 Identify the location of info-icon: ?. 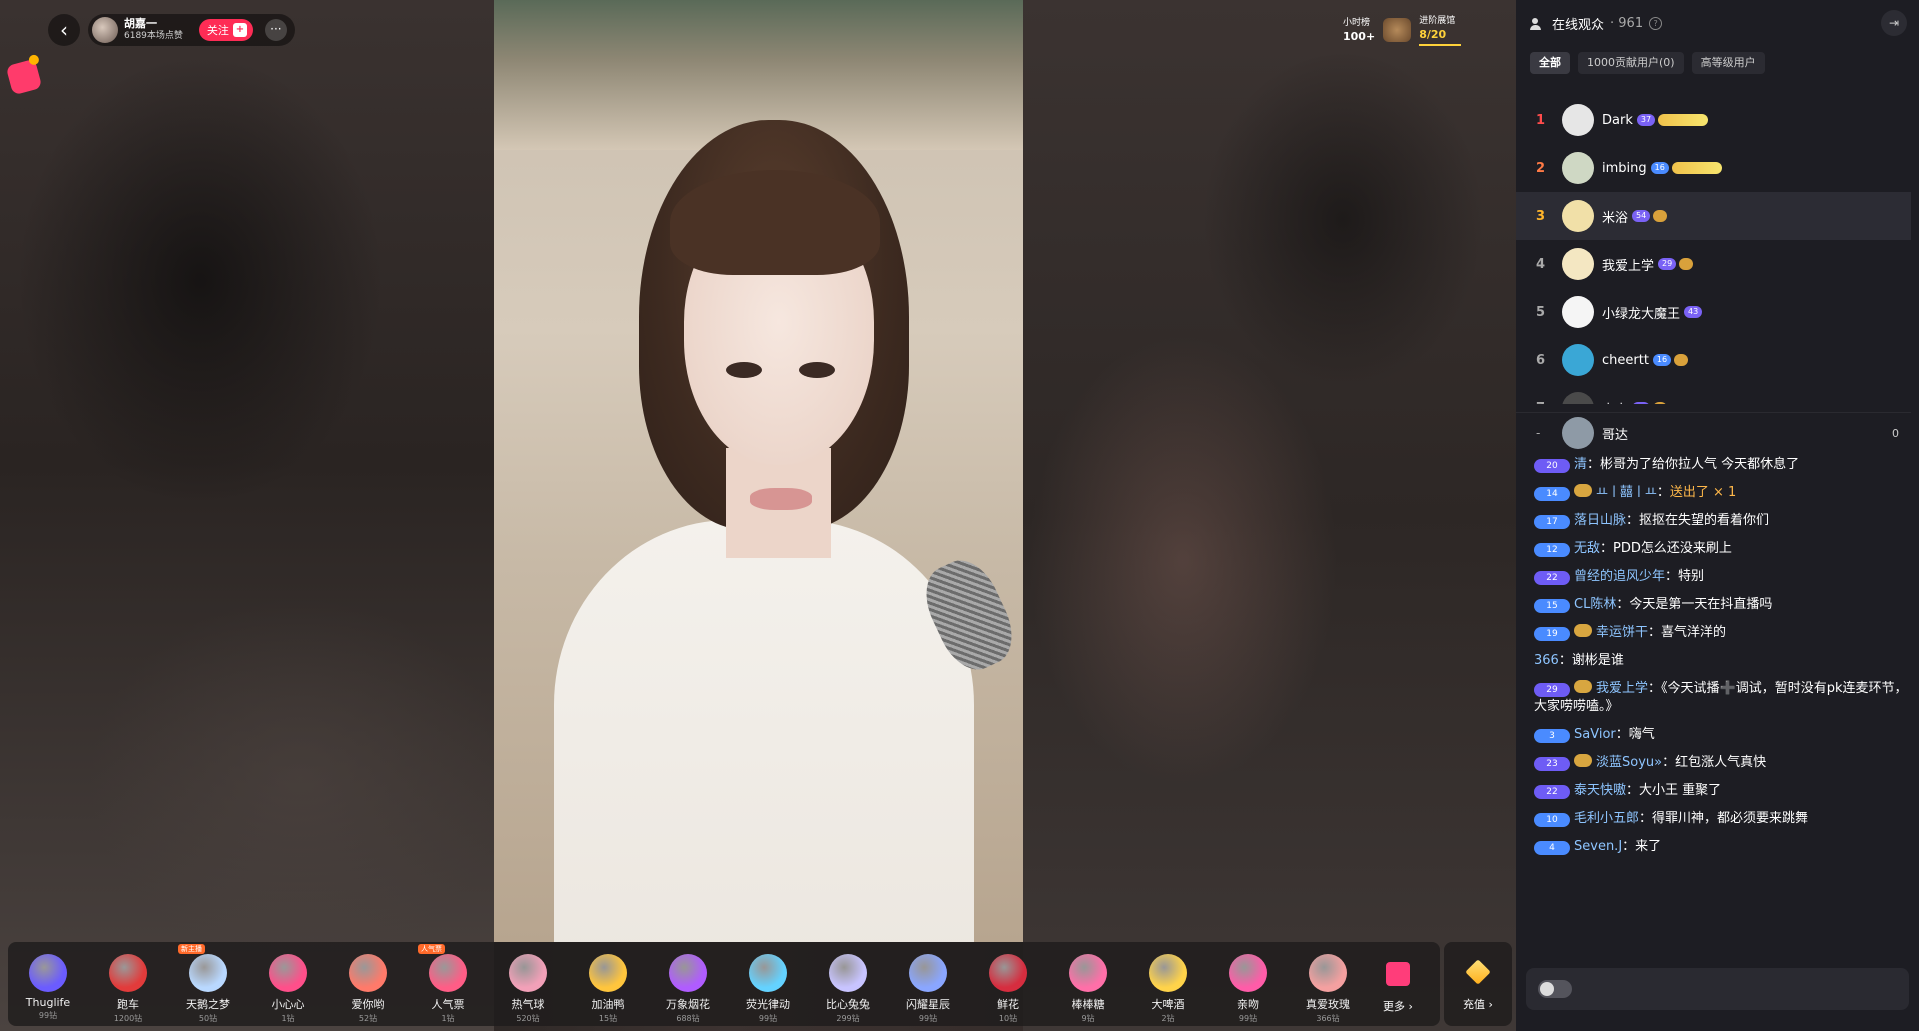
(1656, 23).